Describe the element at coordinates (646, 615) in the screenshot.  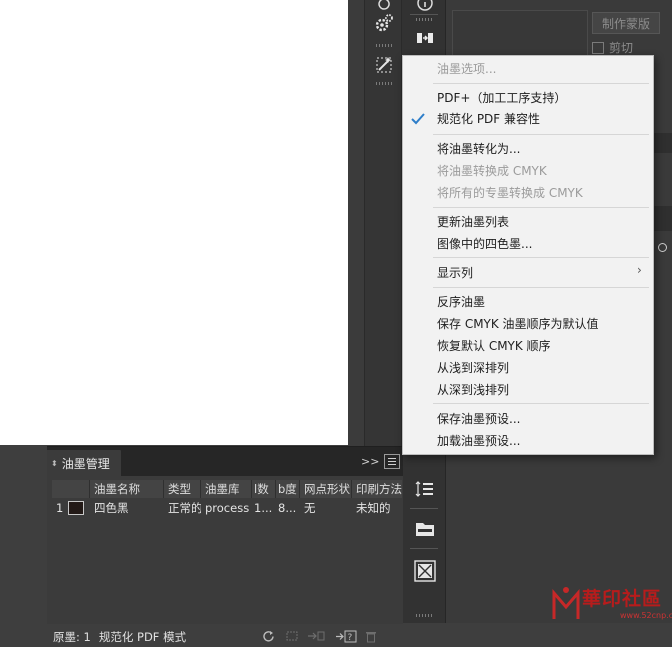
I see `watermark-url: www.52cnp.com` at that location.